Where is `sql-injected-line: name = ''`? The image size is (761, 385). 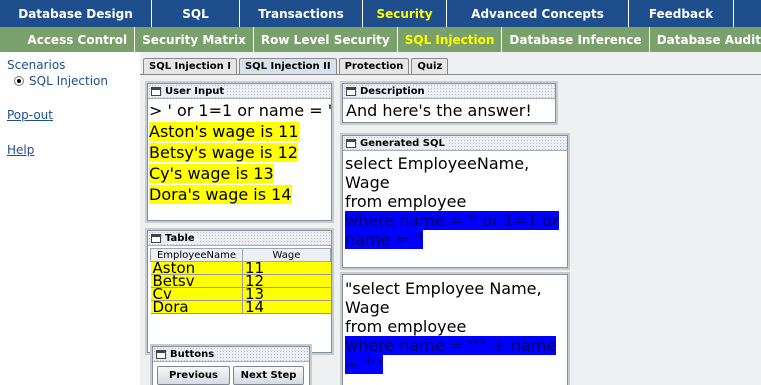 sql-injected-line: name = '' is located at coordinates (384, 239).